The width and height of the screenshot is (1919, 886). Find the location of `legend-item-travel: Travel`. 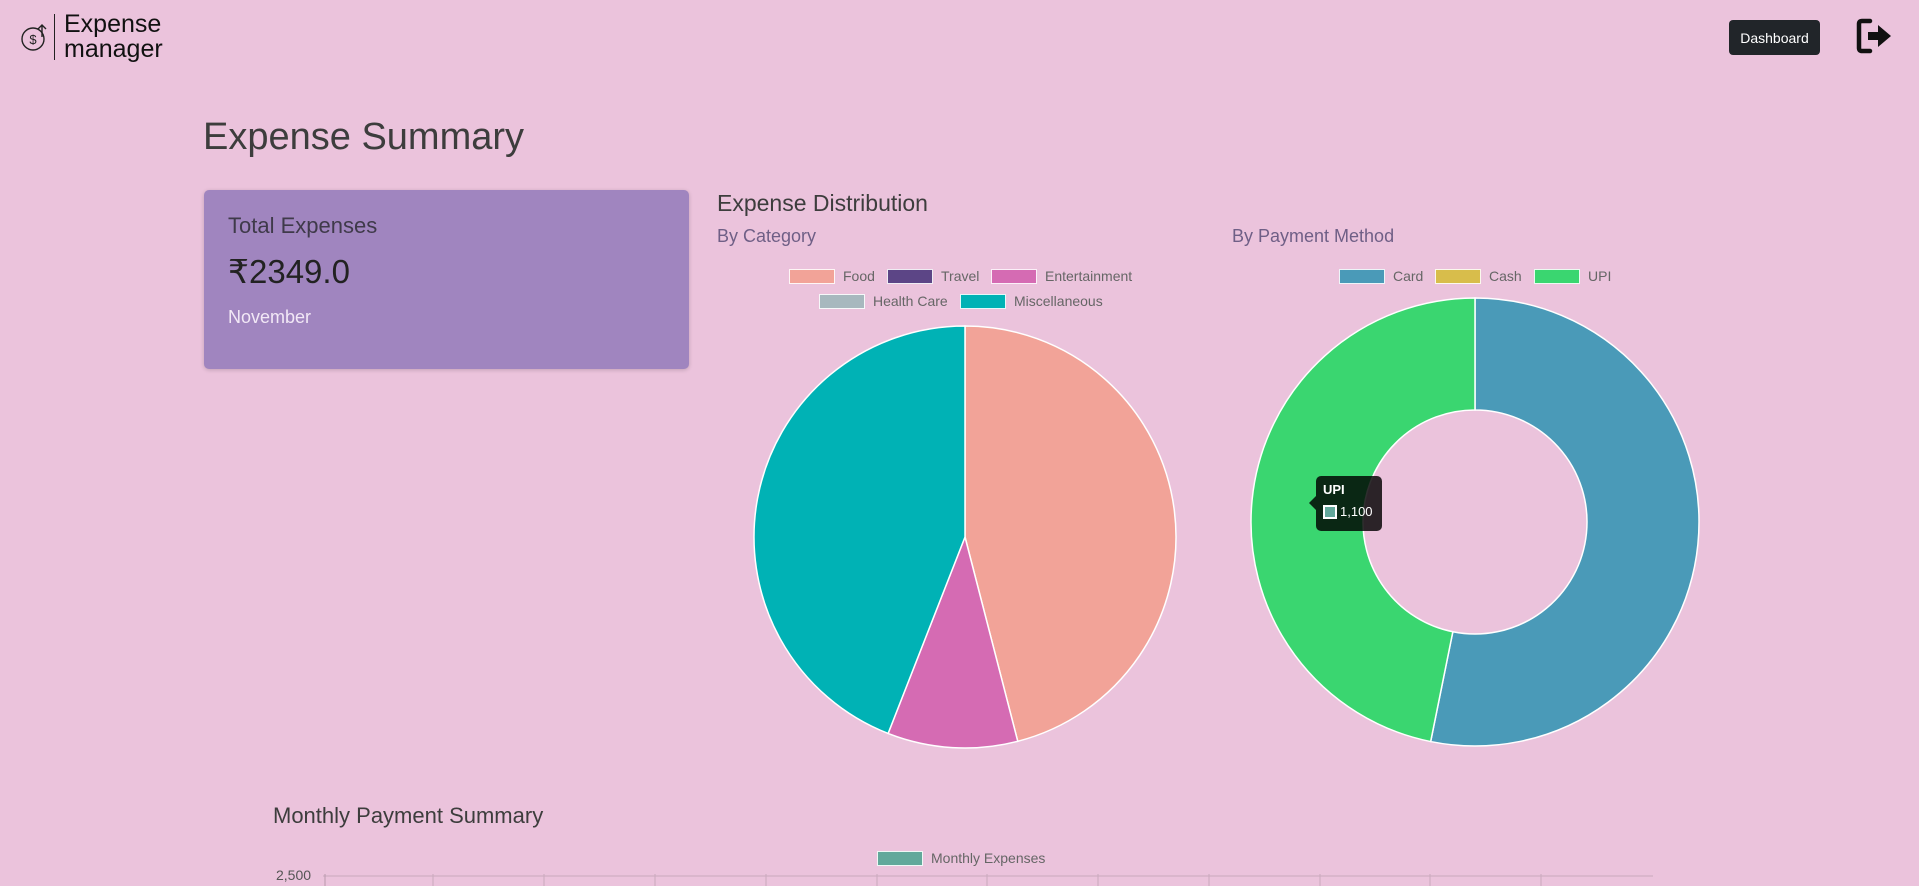

legend-item-travel: Travel is located at coordinates (933, 276).